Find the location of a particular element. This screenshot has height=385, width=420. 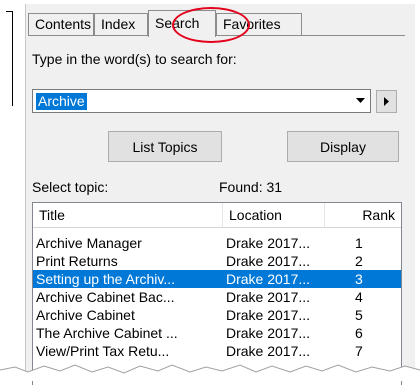

highlight-circle is located at coordinates (211, 25).